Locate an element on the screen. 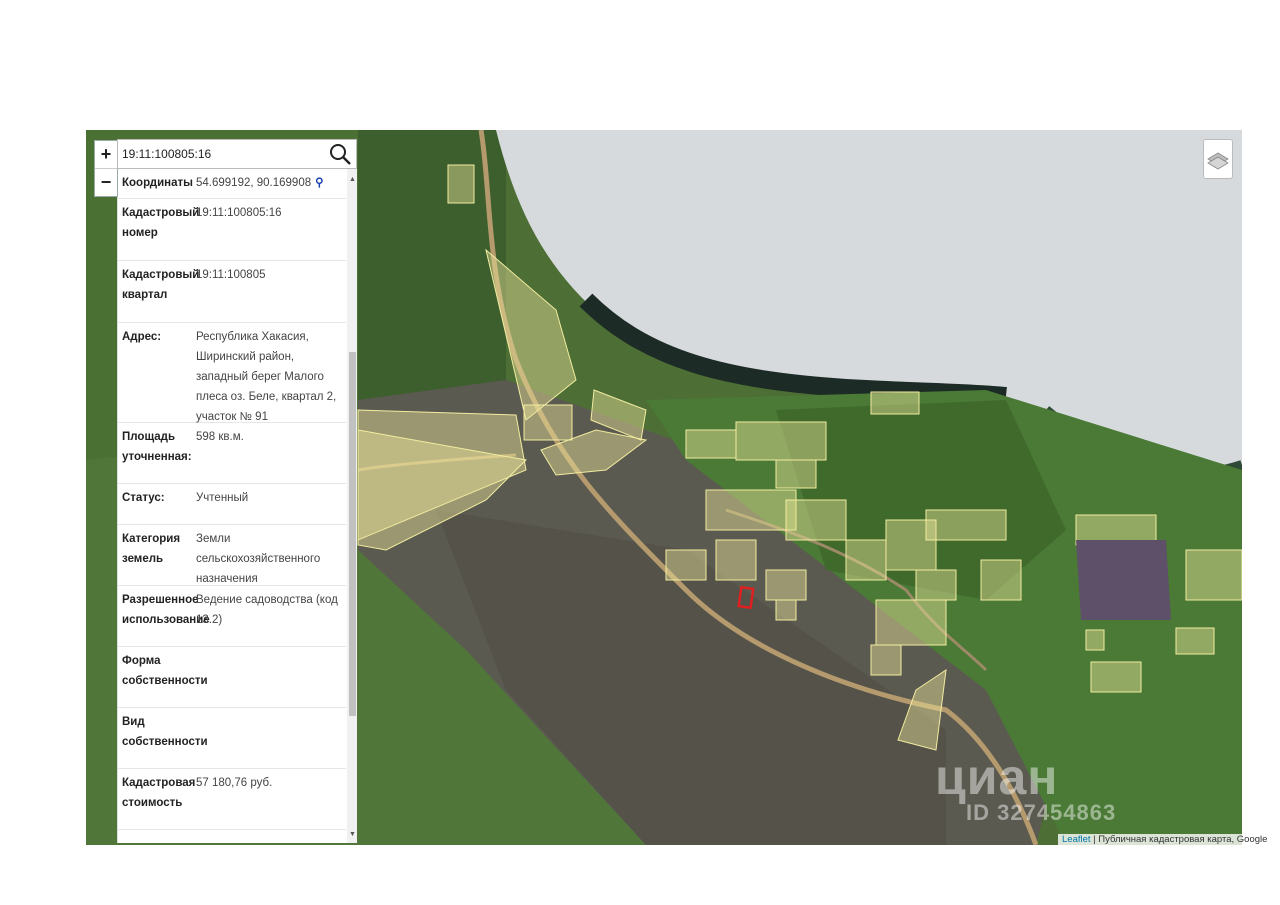 The height and width of the screenshot is (905, 1280). info-row: Кадастровый квартал 19:11:100805 is located at coordinates (232, 292).